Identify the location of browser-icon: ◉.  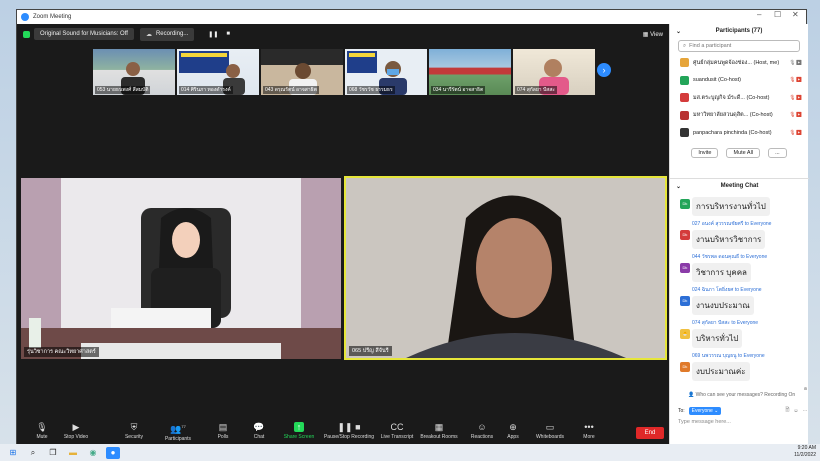
(93, 453).